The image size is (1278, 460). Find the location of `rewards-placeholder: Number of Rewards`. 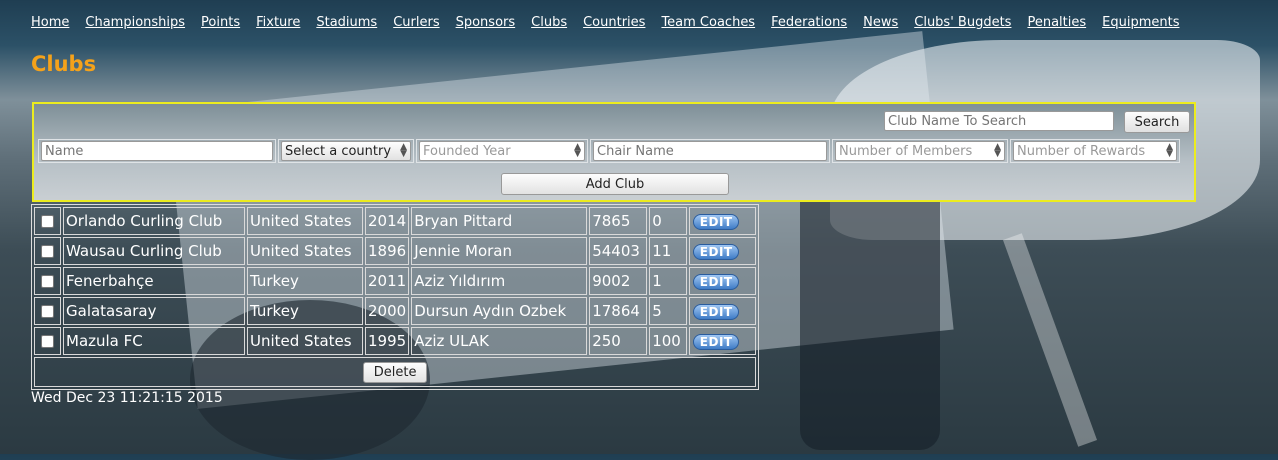

rewards-placeholder: Number of Rewards is located at coordinates (1081, 151).